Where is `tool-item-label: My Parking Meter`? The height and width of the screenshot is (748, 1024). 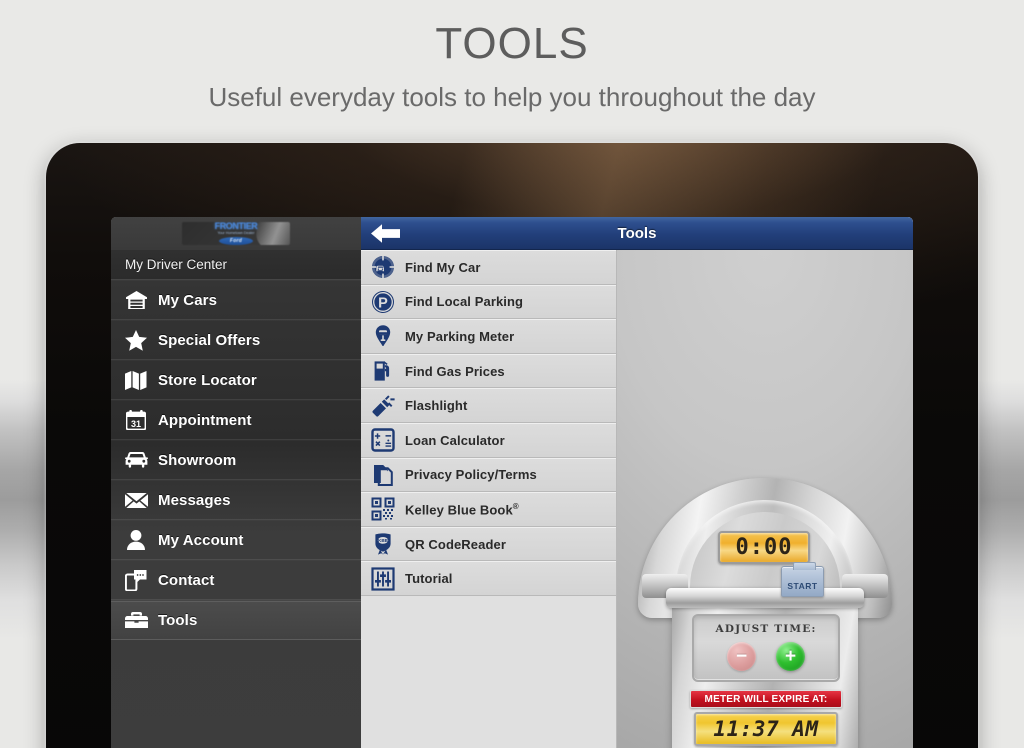
tool-item-label: My Parking Meter is located at coordinates (460, 336).